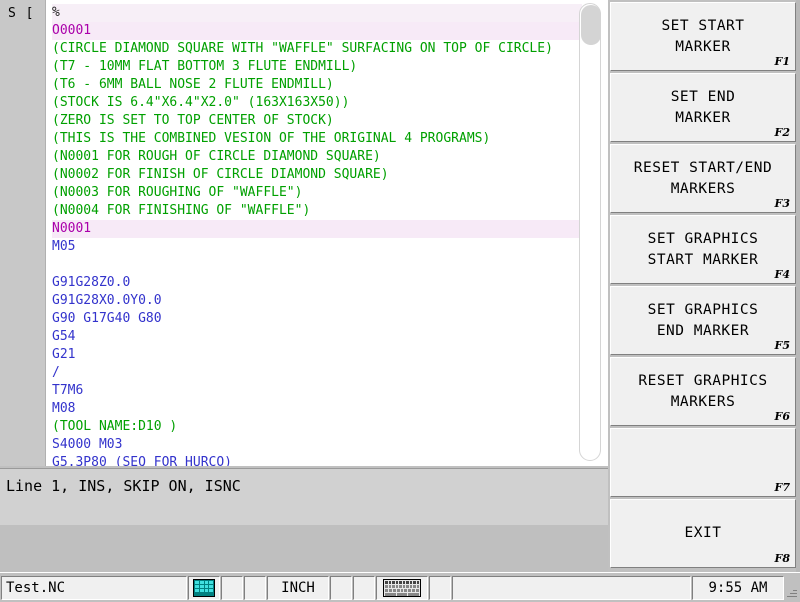 This screenshot has height=602, width=800. Describe the element at coordinates (590, 232) in the screenshot. I see `editor-scrollbar` at that location.